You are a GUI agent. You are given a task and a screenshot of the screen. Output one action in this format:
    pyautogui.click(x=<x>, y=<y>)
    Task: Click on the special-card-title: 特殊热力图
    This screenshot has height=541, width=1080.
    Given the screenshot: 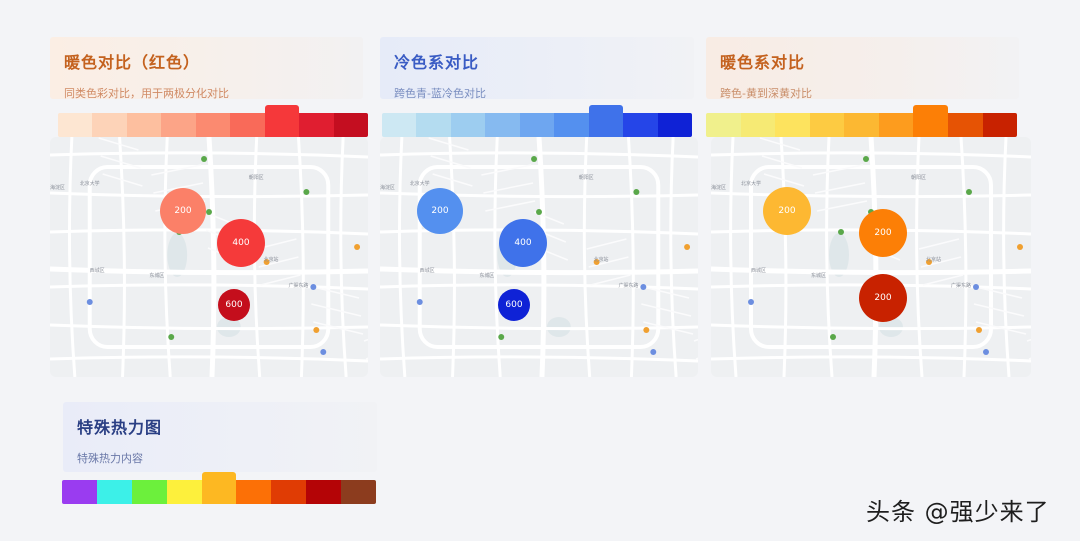 What is the action you would take?
    pyautogui.click(x=120, y=427)
    